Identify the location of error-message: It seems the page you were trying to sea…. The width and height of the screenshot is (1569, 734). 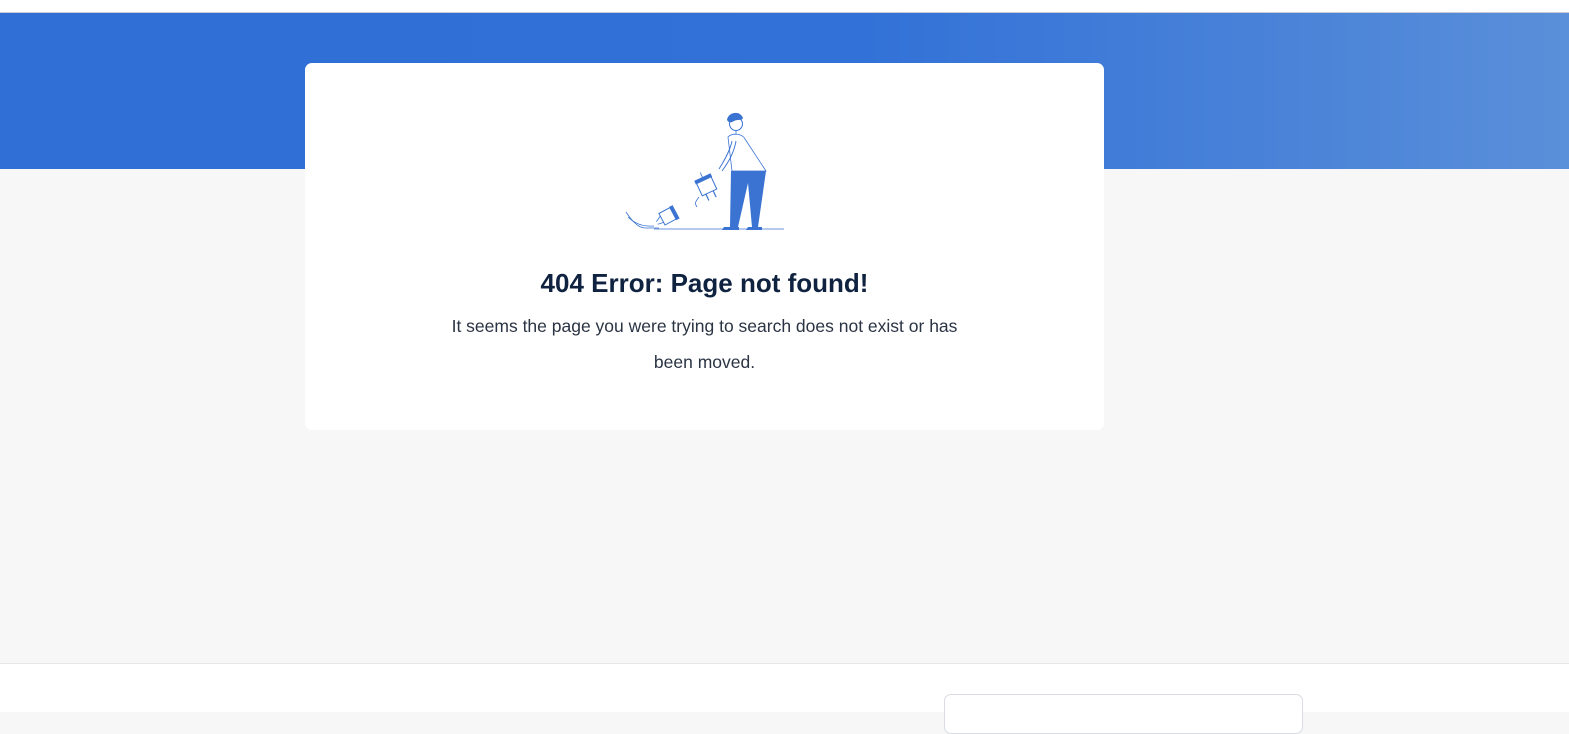
(704, 344).